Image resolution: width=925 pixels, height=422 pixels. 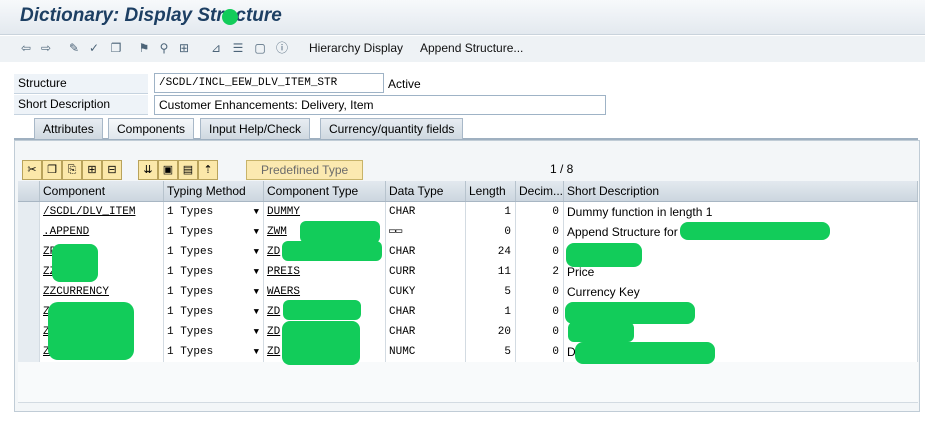 What do you see at coordinates (325, 191) in the screenshot?
I see `column-header-component-type: Component Type` at bounding box center [325, 191].